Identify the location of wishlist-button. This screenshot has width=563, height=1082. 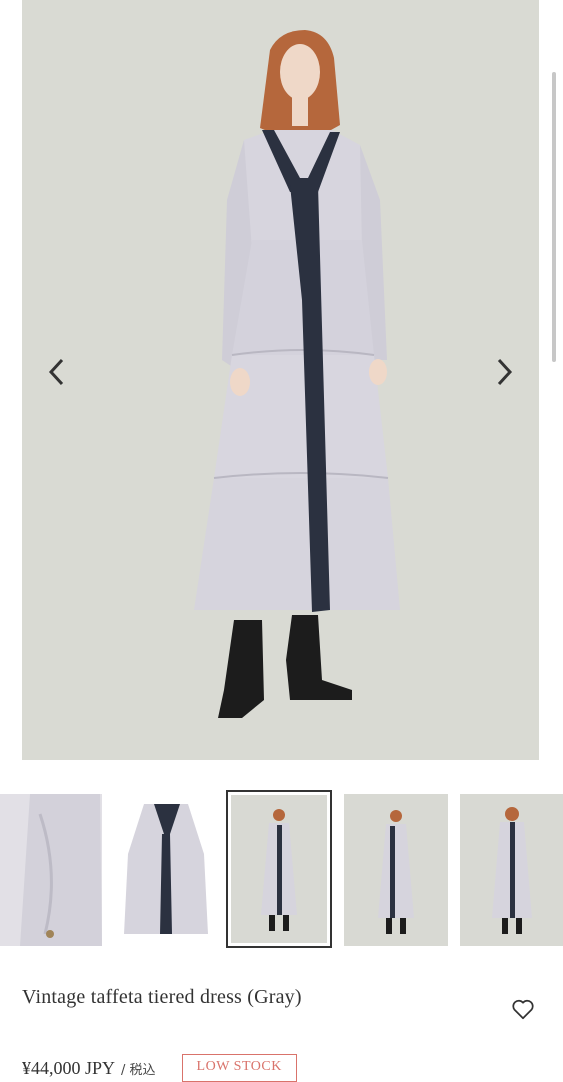
(523, 1009).